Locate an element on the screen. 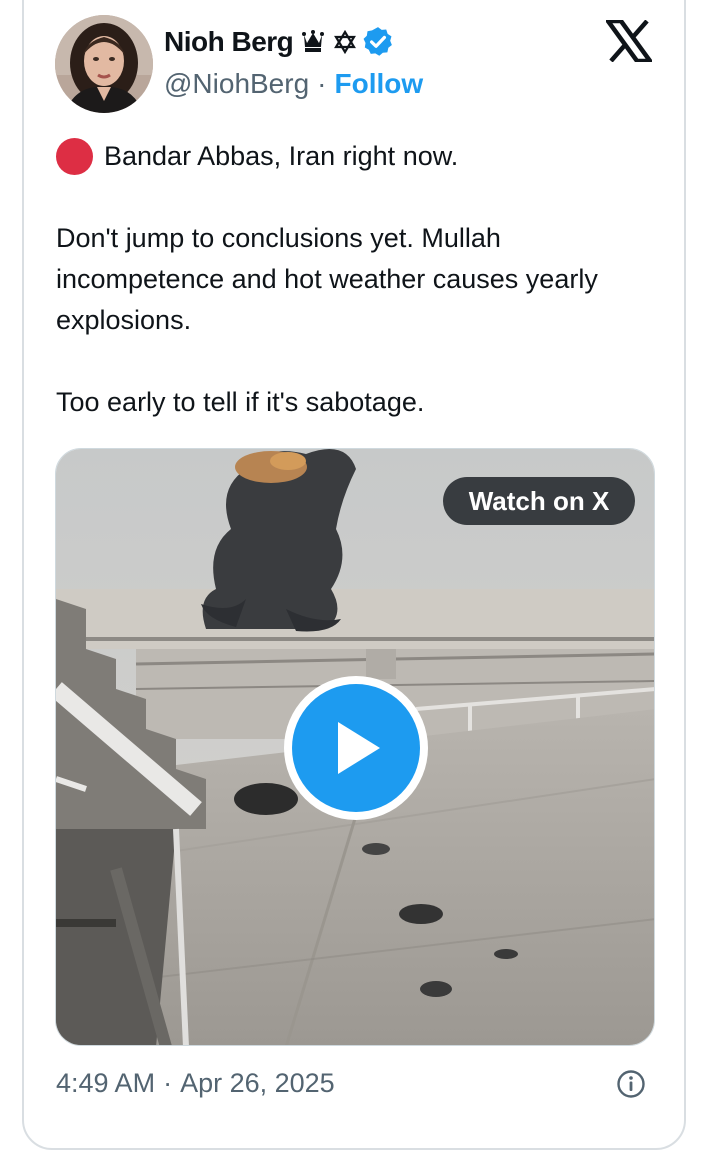 This screenshot has width=720, height=1150. x-logo-icon is located at coordinates (629, 41).